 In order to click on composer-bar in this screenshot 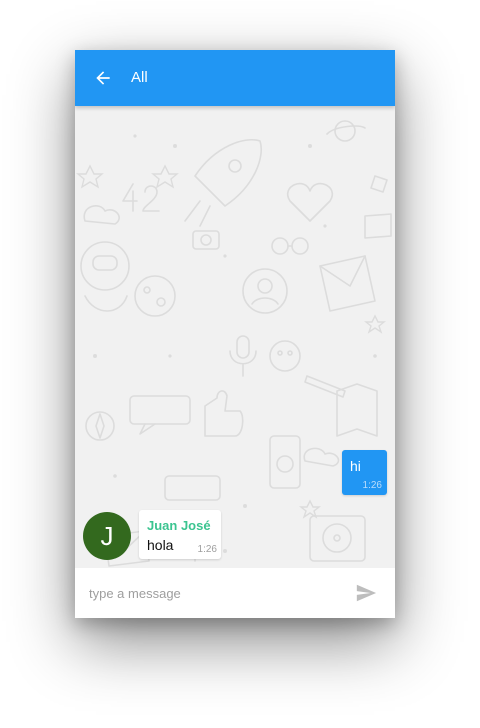, I will do `click(235, 593)`.